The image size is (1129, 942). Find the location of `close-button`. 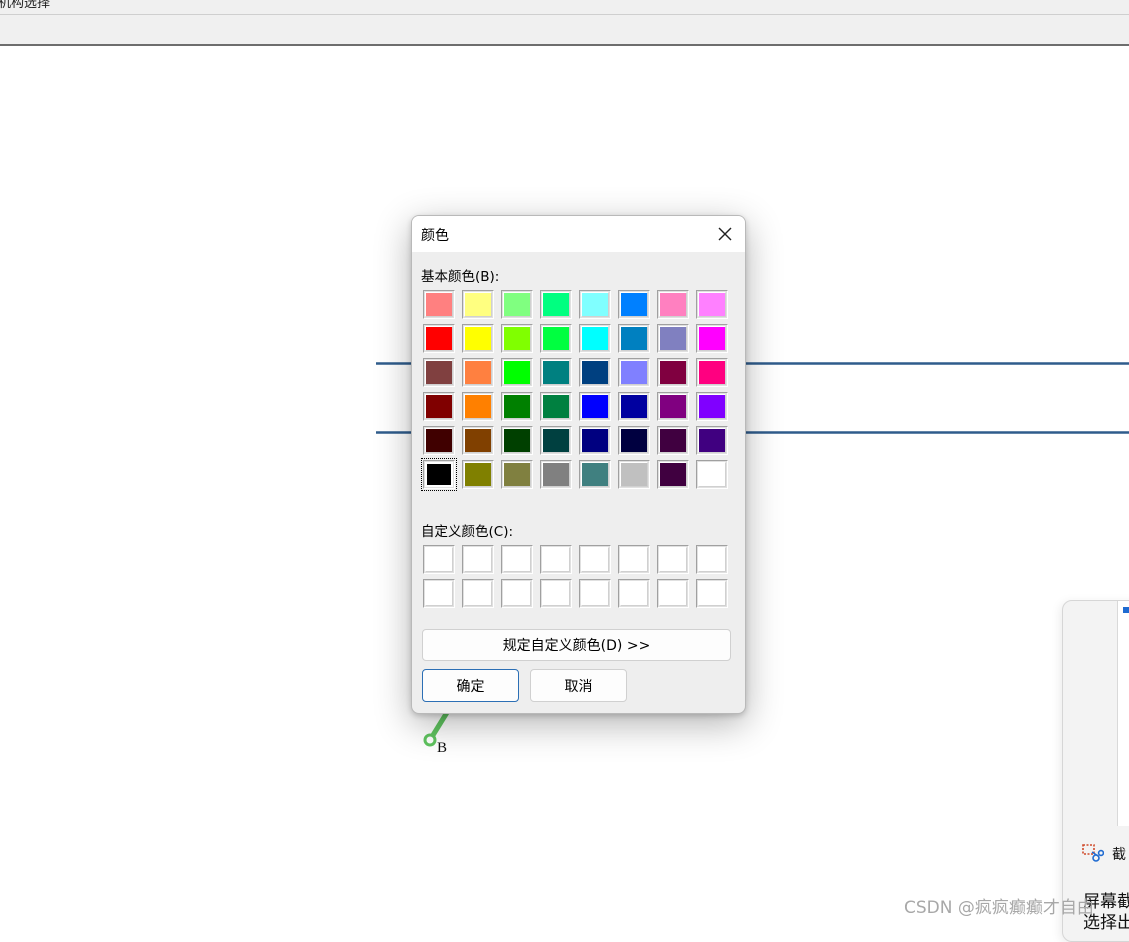

close-button is located at coordinates (725, 234).